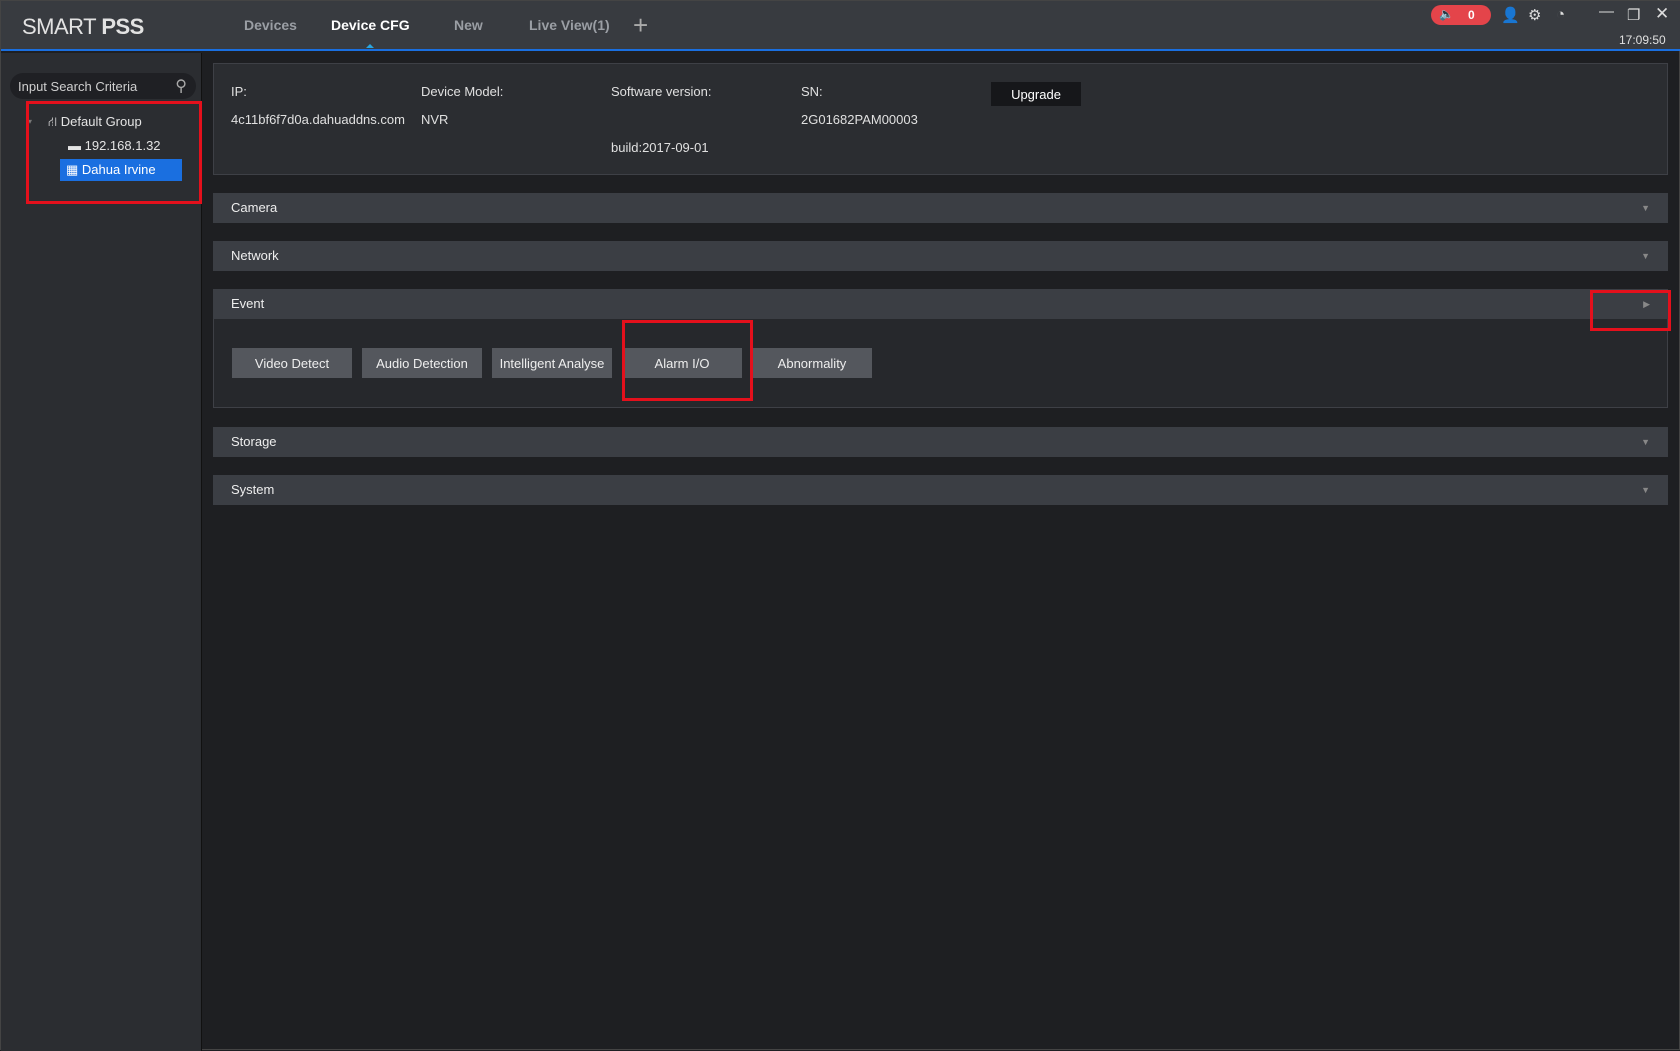  I want to click on ip-label: IP:, so click(239, 91).